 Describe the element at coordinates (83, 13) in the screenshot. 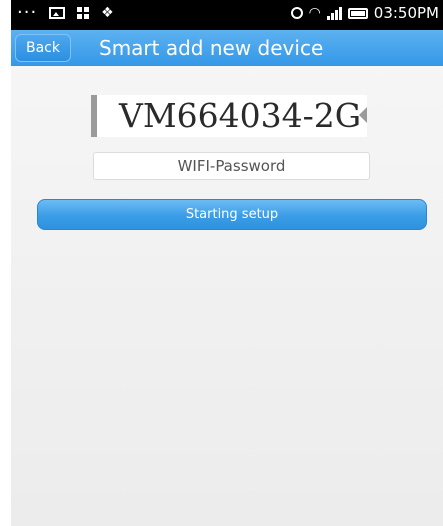

I see `grid-icon` at that location.